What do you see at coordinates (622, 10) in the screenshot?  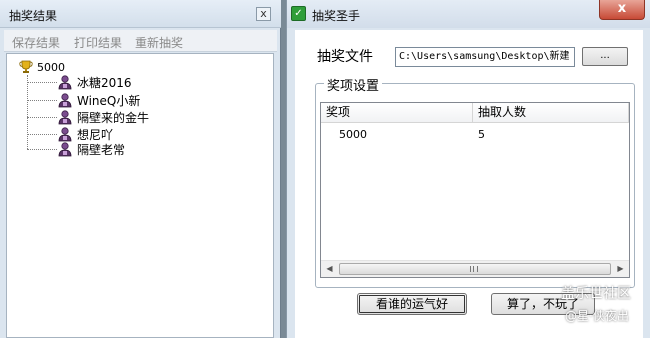 I see `lottery-close-button: x` at bounding box center [622, 10].